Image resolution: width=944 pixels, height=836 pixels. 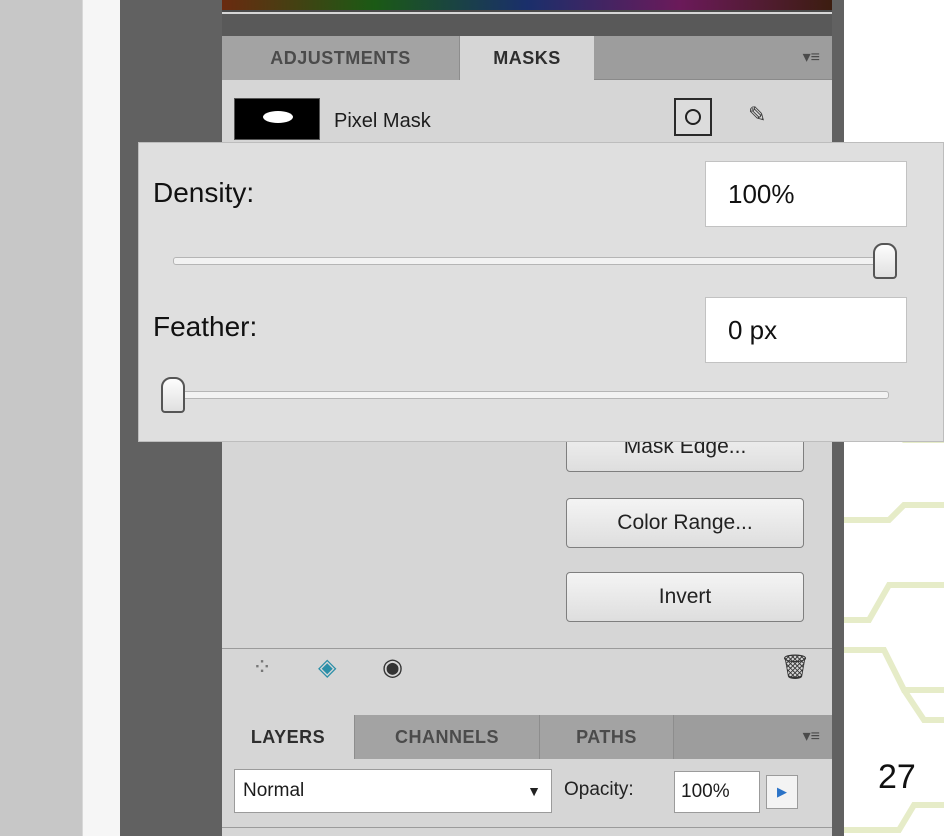 I want to click on density-slider-handle, so click(x=885, y=261).